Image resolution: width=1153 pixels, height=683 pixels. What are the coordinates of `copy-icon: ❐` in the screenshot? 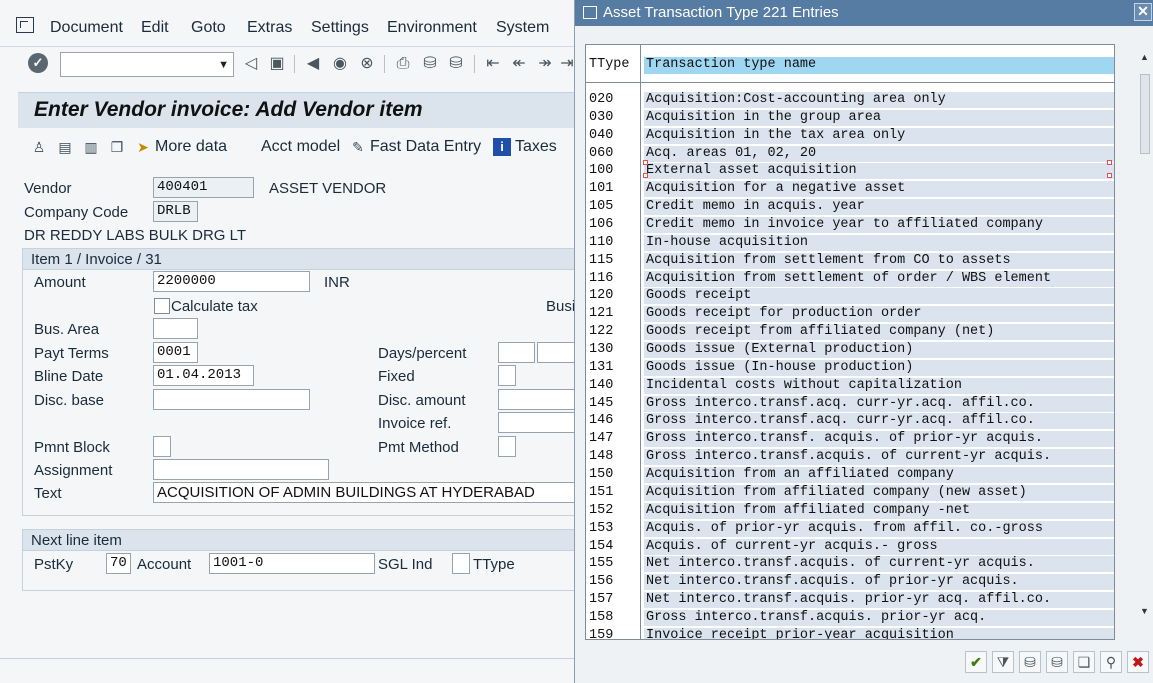 It's located at (117, 147).